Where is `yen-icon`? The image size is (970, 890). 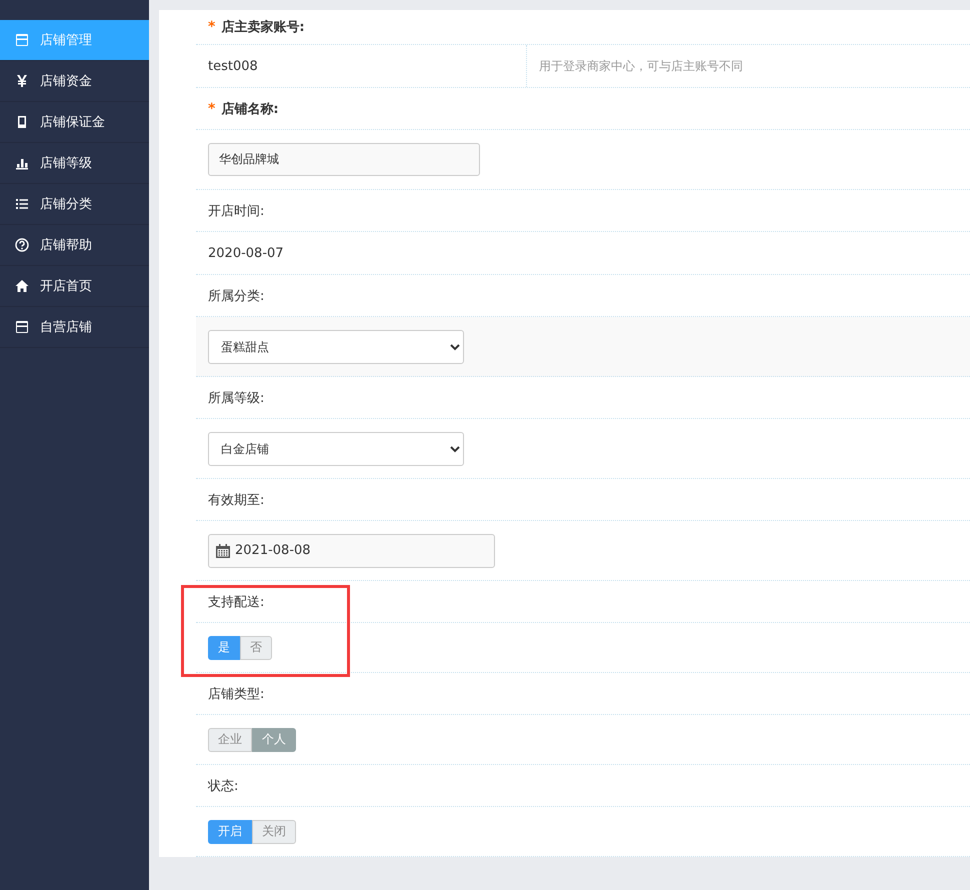
yen-icon is located at coordinates (22, 81).